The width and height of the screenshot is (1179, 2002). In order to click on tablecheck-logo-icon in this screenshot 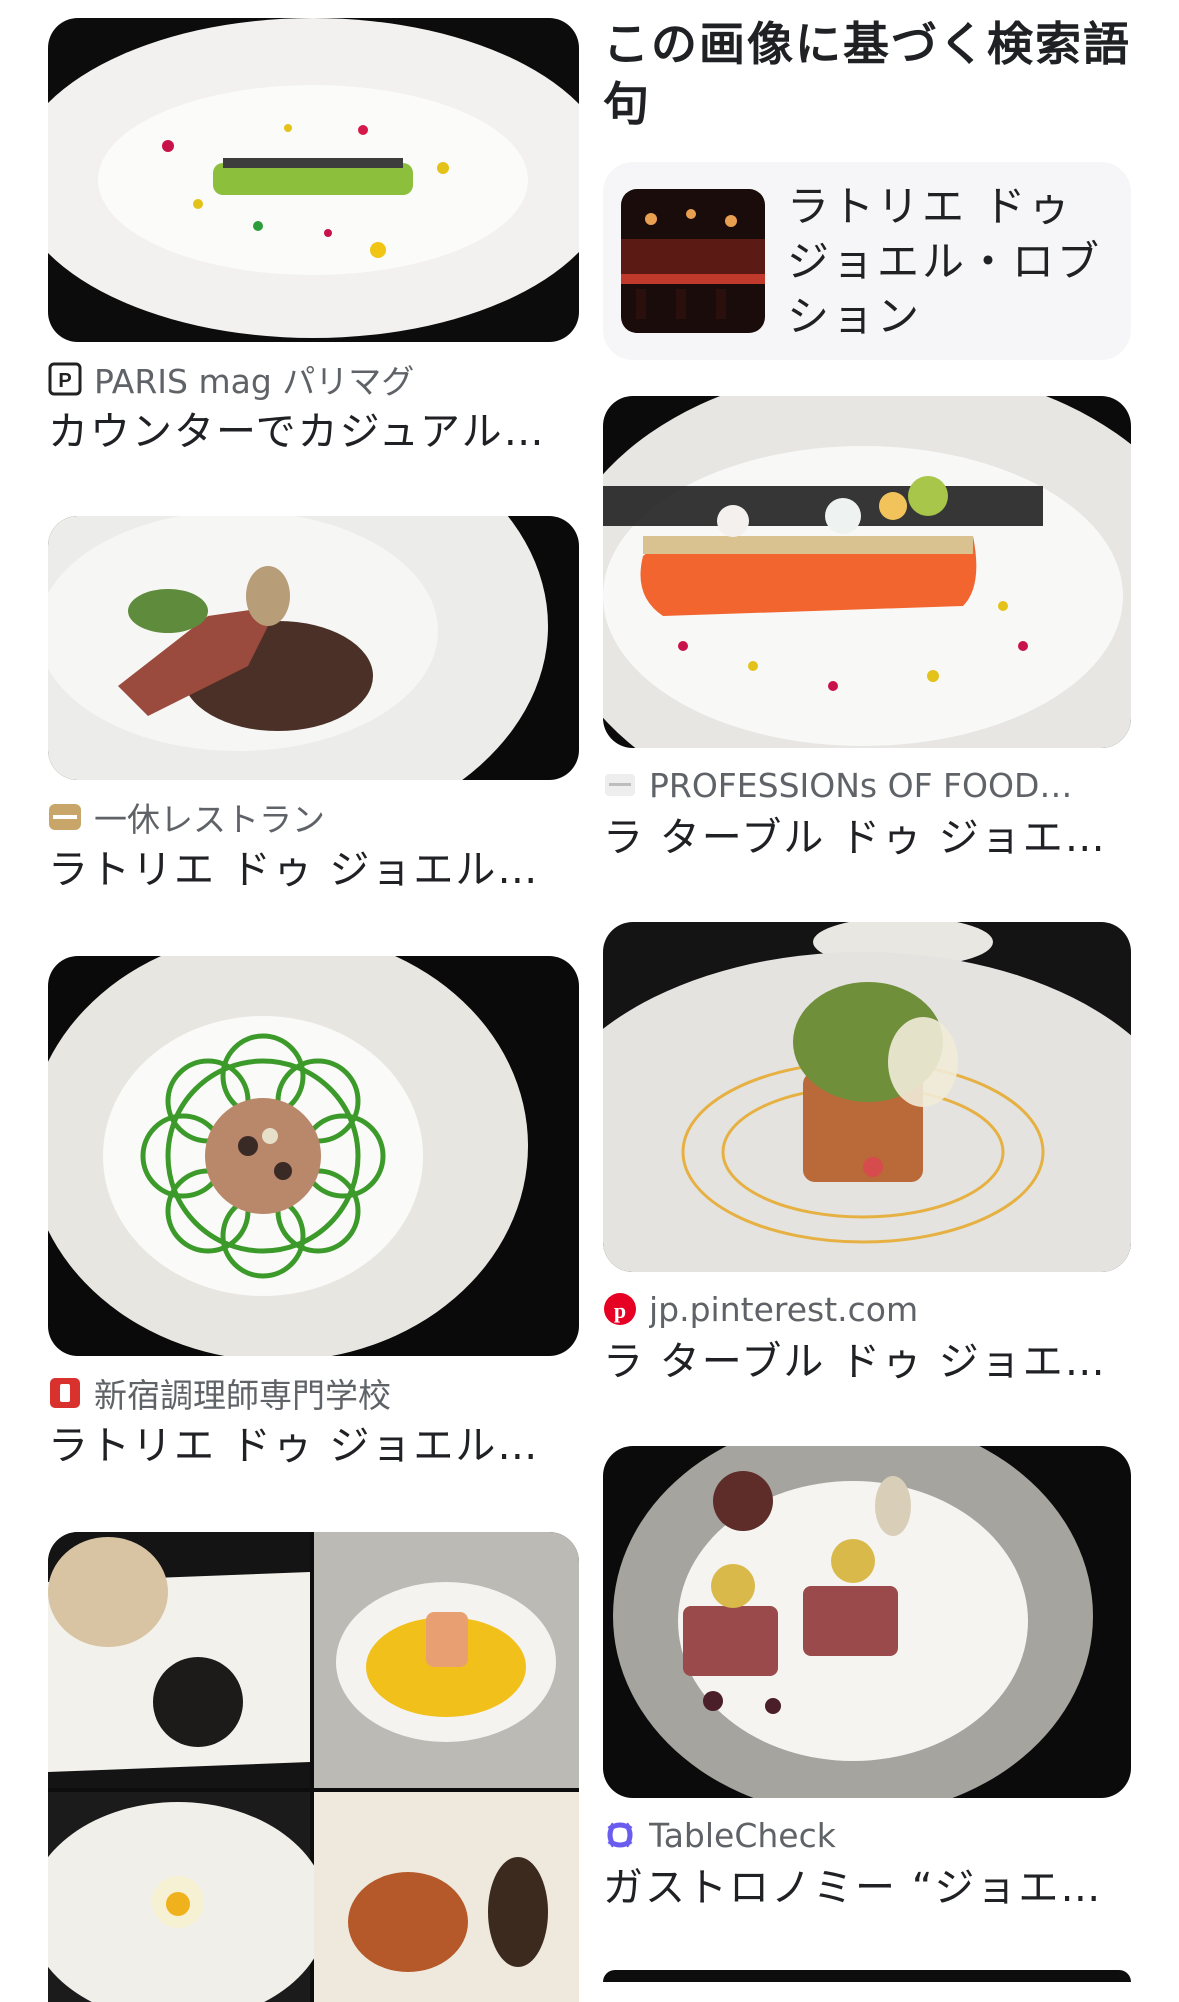, I will do `click(620, 1835)`.